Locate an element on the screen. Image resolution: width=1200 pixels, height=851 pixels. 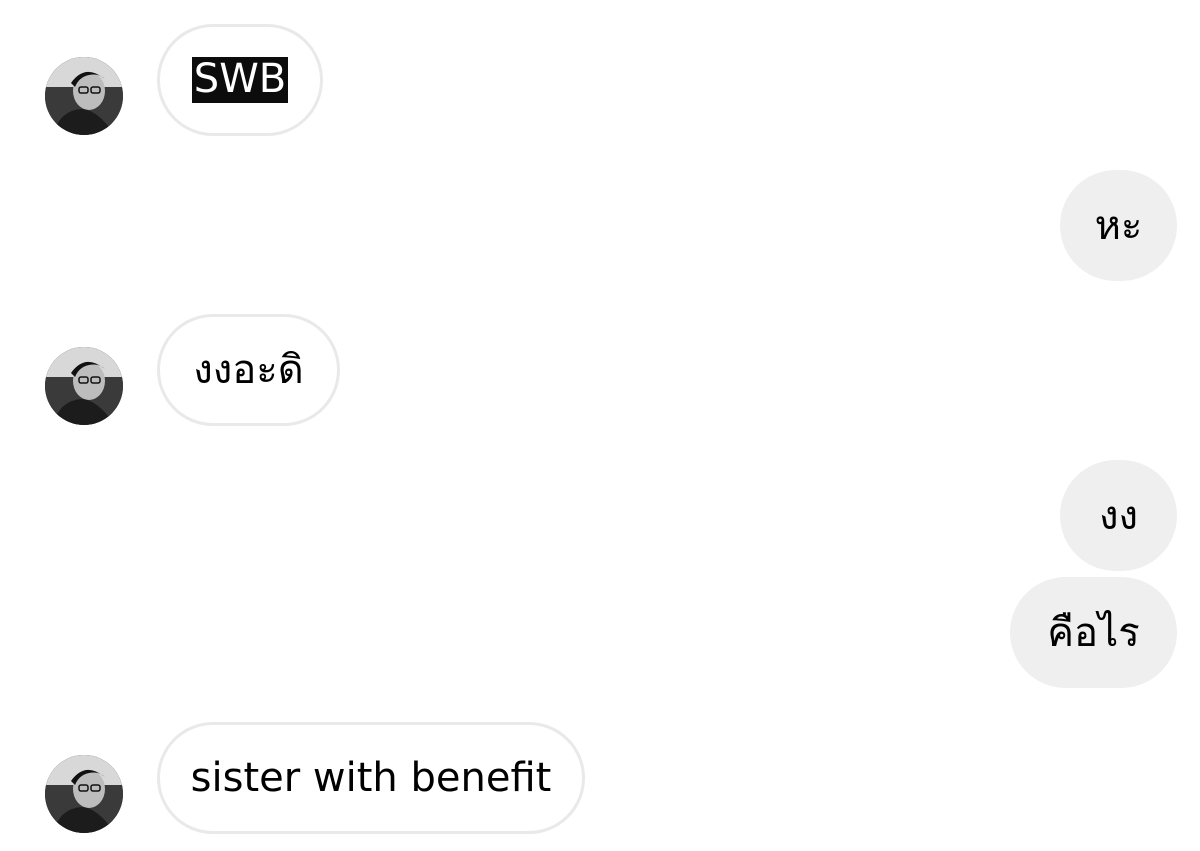
outgoing-message-bubble: หะ is located at coordinates (1118, 225).